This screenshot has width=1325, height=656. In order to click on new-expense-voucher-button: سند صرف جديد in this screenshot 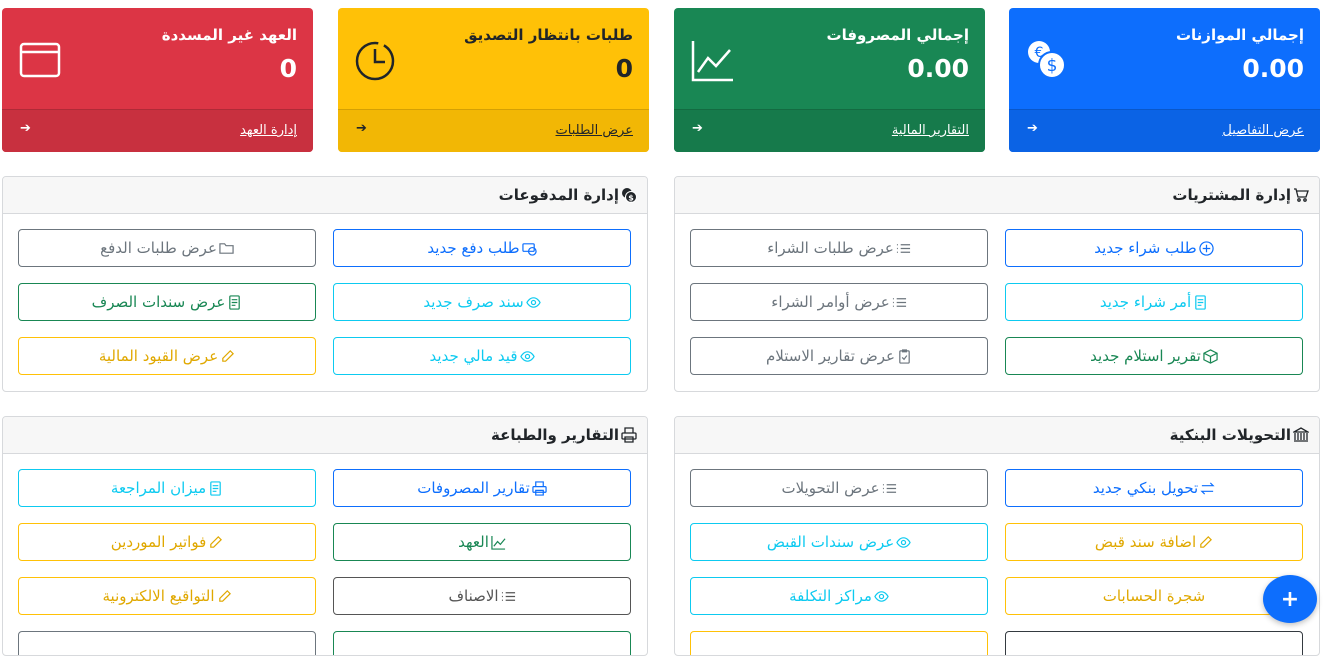, I will do `click(482, 302)`.